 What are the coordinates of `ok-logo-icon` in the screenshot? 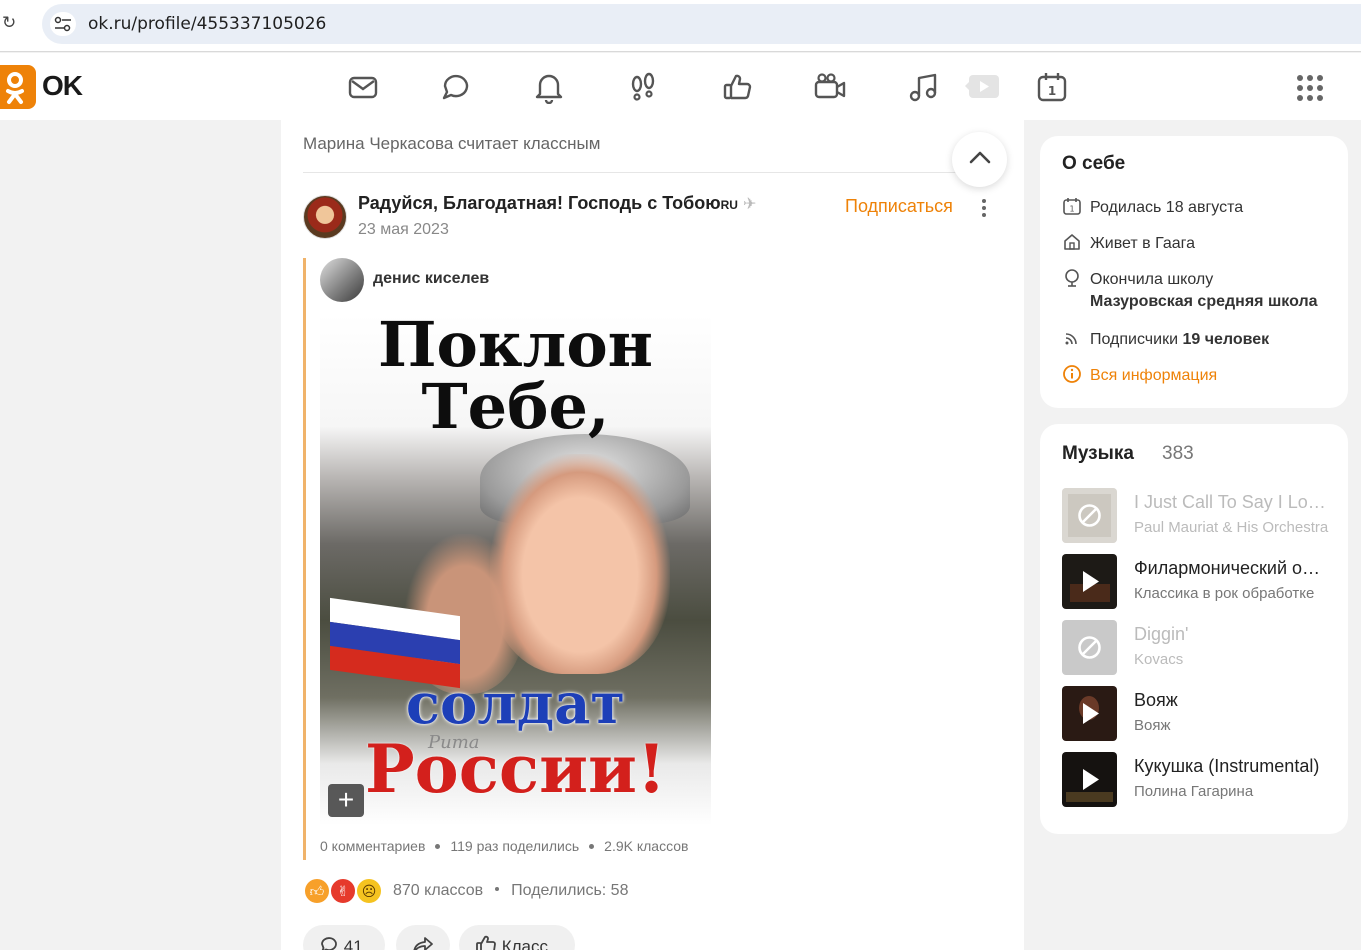 It's located at (18, 87).